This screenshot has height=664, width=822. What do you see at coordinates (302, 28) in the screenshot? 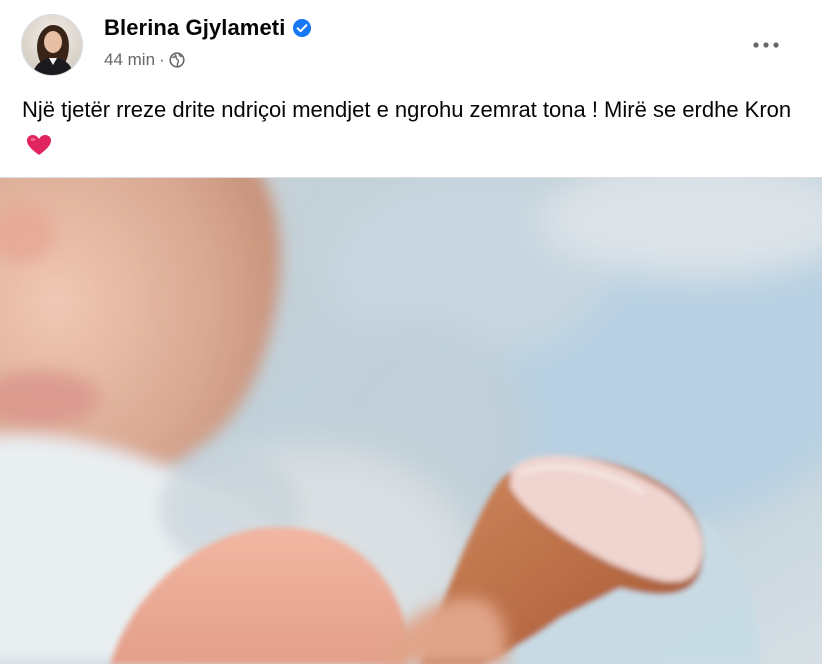
I see `verified-badge-icon` at bounding box center [302, 28].